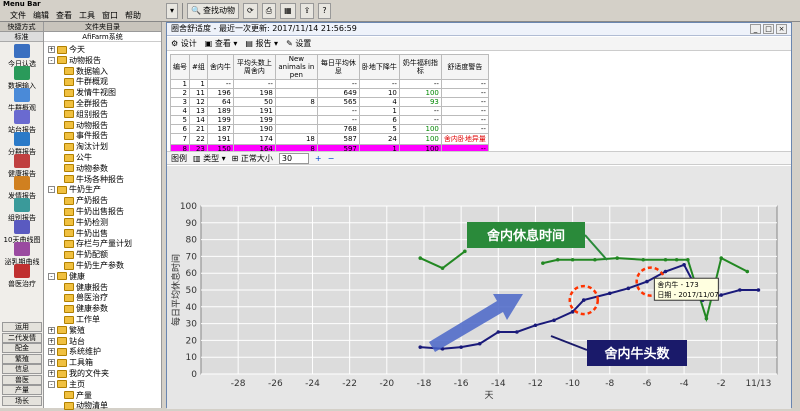 The height and width of the screenshot is (411, 800). I want to click on view-menu: ▣ 查看 ▾, so click(221, 43).